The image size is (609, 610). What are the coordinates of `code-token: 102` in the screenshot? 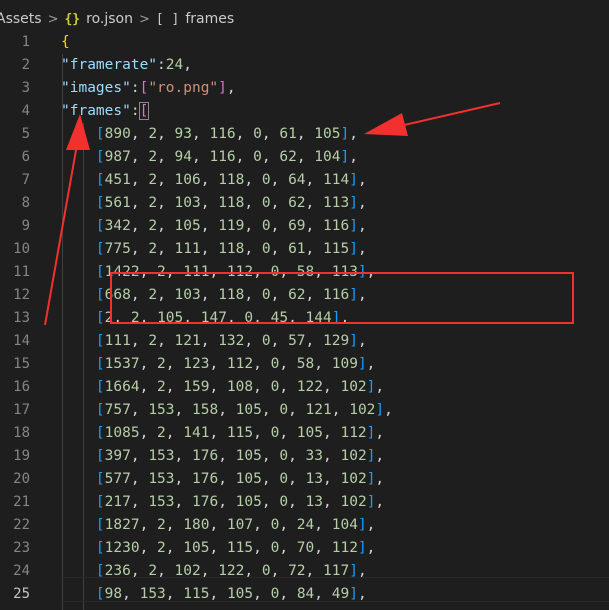 It's located at (353, 502).